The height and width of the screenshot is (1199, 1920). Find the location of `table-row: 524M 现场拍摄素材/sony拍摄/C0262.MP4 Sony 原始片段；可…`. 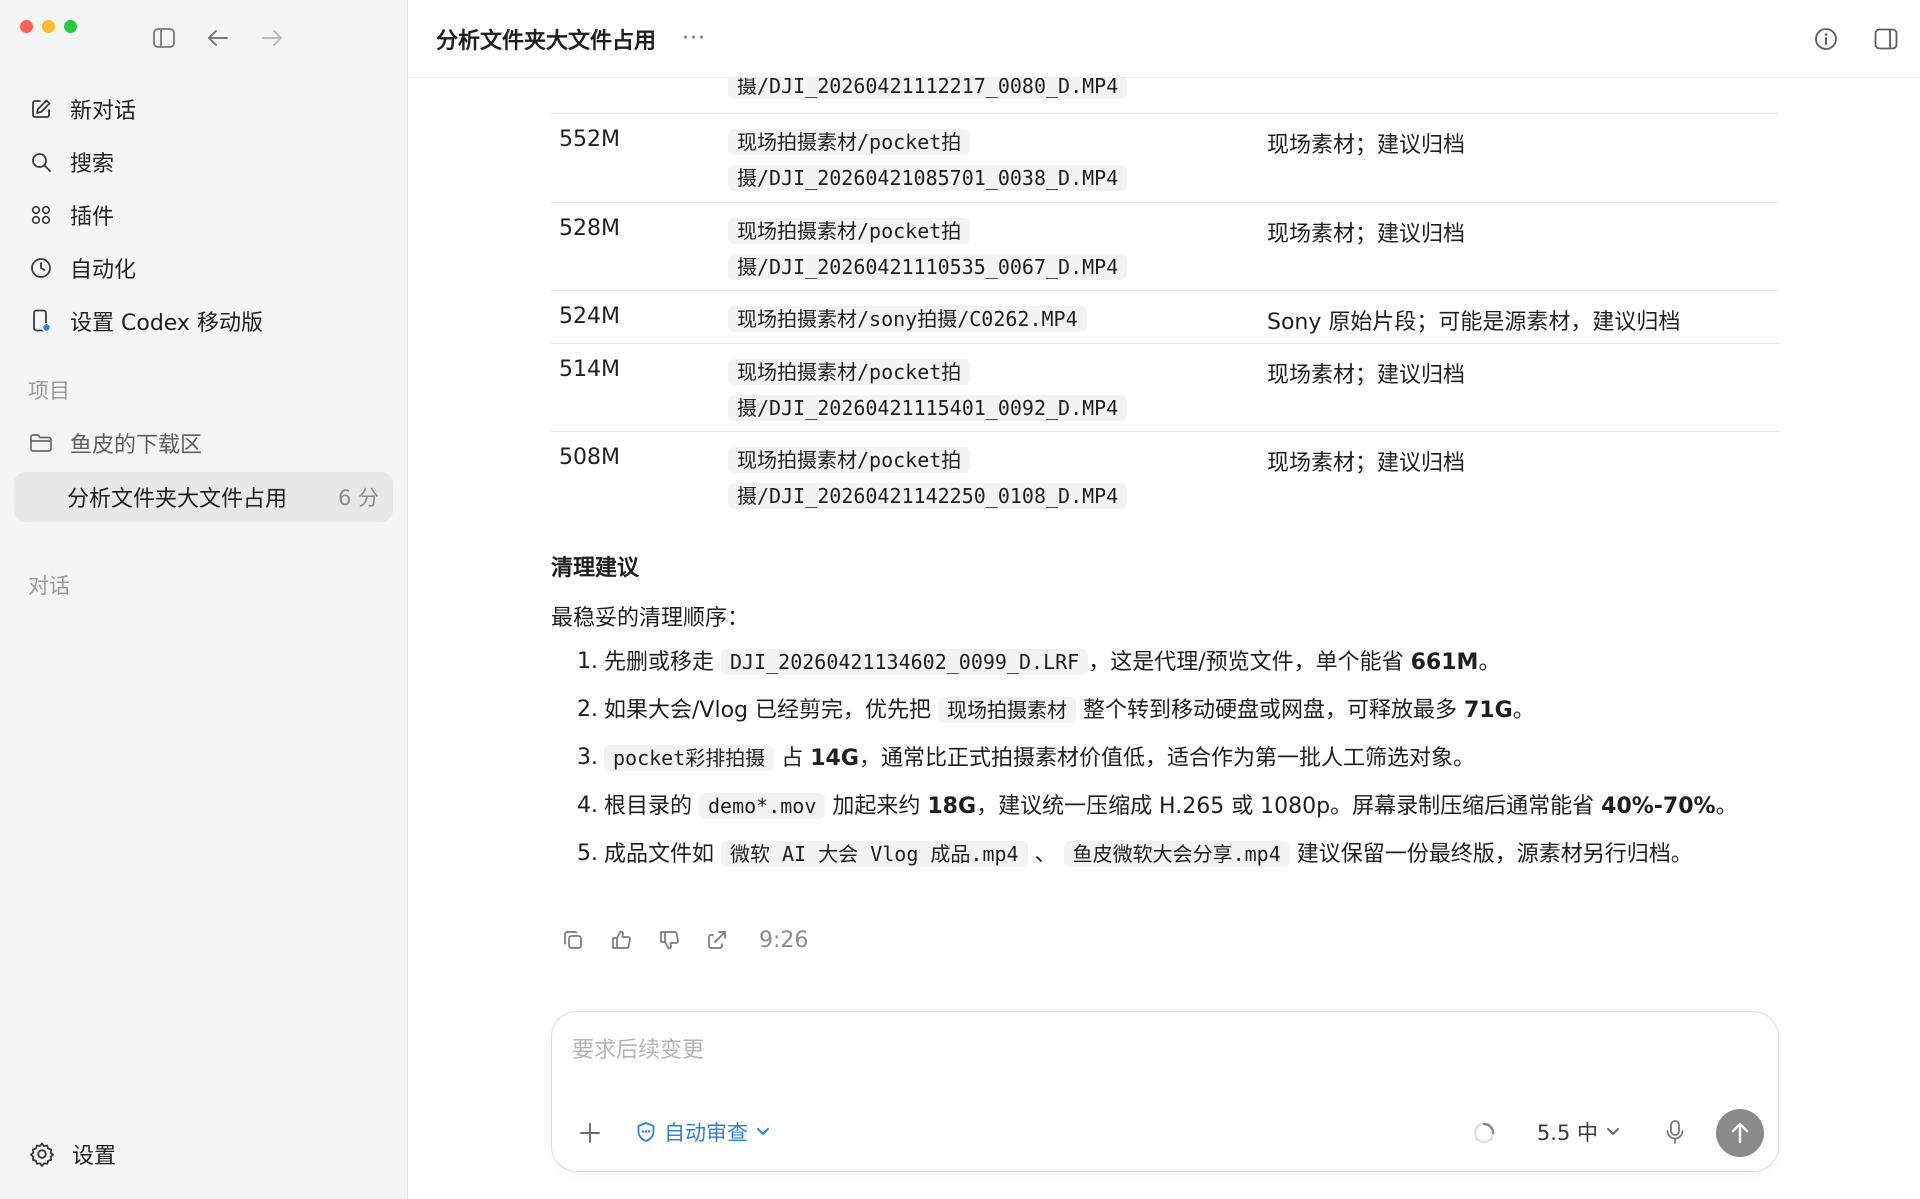

table-row: 524M 现场拍摄素材/sony拍摄/C0262.MP4 Sony 原始片段；可… is located at coordinates (1165, 317).